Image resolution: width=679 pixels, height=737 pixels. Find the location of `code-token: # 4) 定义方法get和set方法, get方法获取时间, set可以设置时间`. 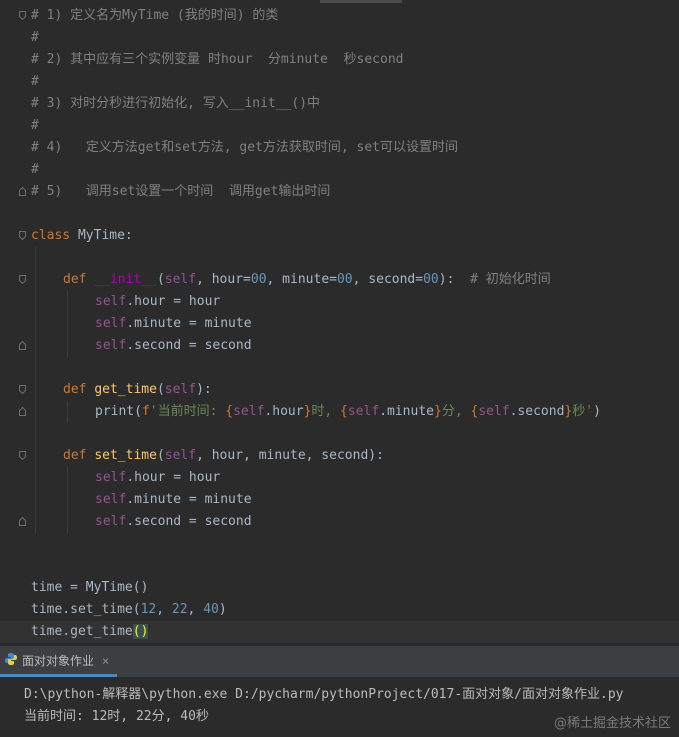

code-token: # 4) 定义方法get和set方法, get方法获取时间, set可以设置时间 is located at coordinates (245, 147).